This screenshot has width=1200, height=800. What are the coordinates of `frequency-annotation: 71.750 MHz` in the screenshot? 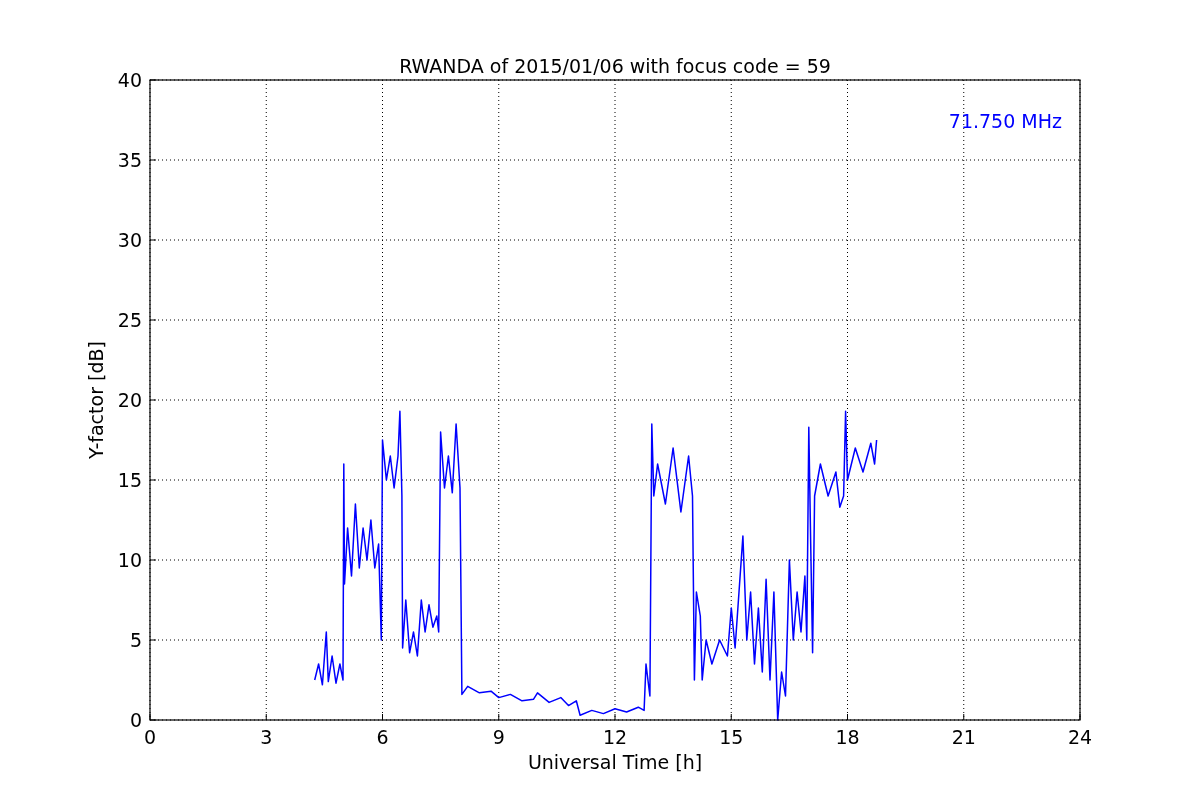 It's located at (1005, 121).